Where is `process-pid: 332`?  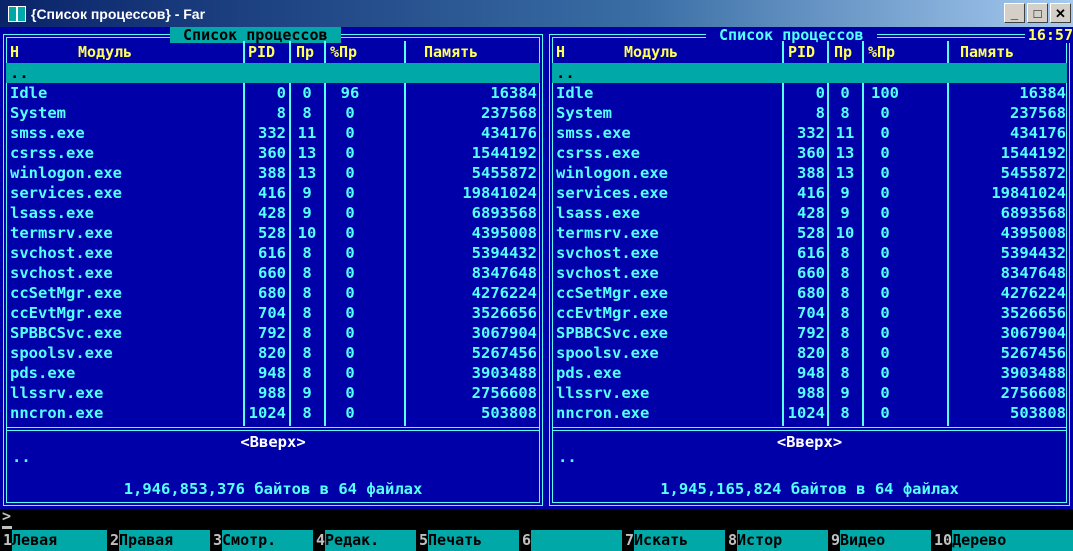 process-pid: 332 is located at coordinates (811, 133).